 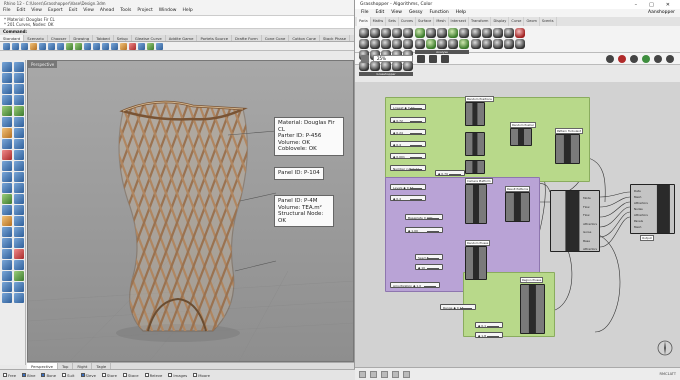 What do you see at coordinates (21, 11) in the screenshot?
I see `rhino-menu-edit: Edit` at bounding box center [21, 11].